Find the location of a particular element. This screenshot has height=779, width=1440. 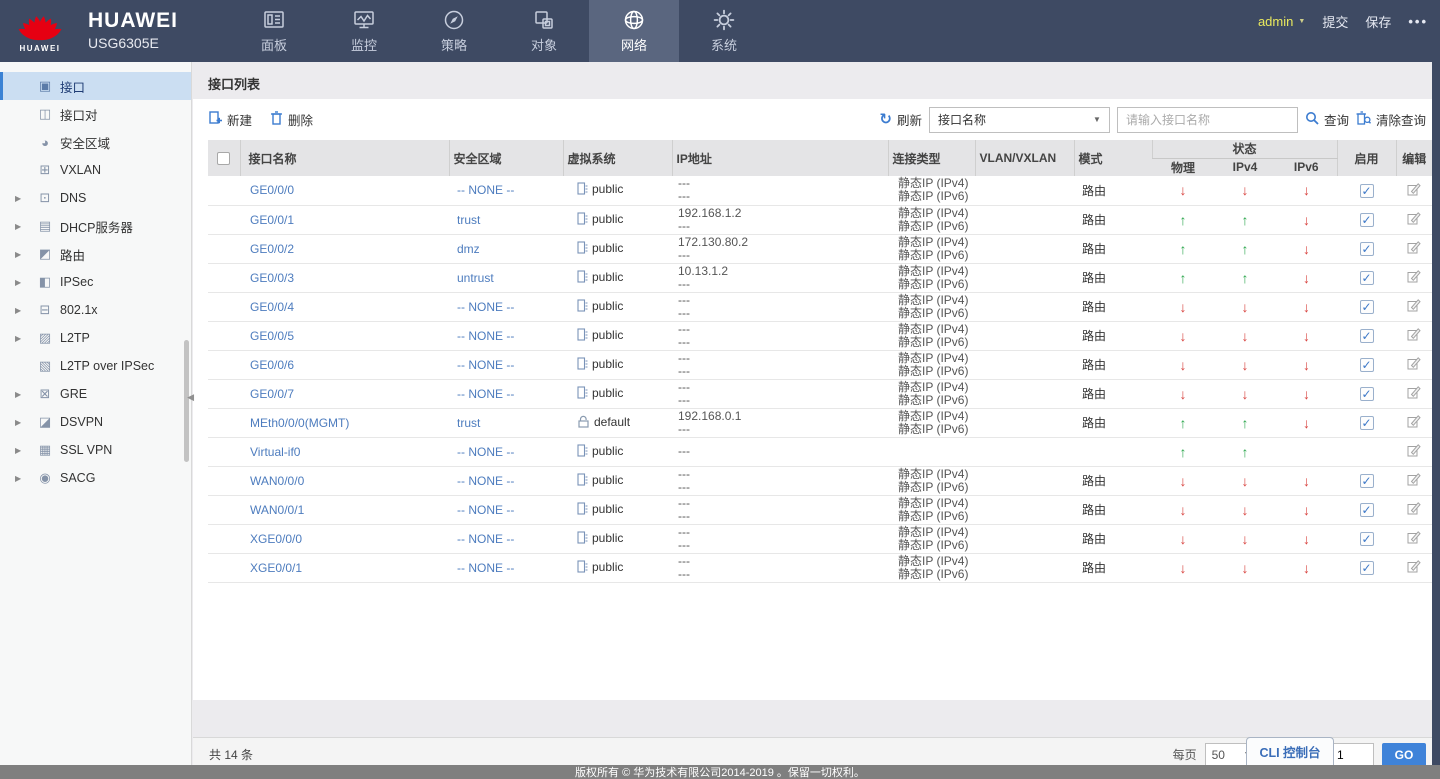

tab-object: 对象 is located at coordinates (544, 31).